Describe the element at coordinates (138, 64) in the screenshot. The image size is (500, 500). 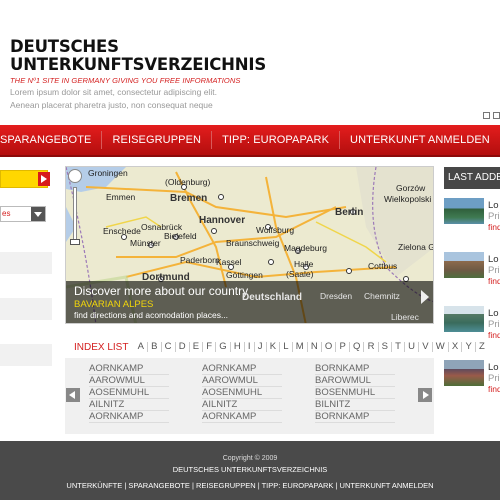
I see `site-title-line2: UNTERKUNFTSVERZEICHNIS` at that location.